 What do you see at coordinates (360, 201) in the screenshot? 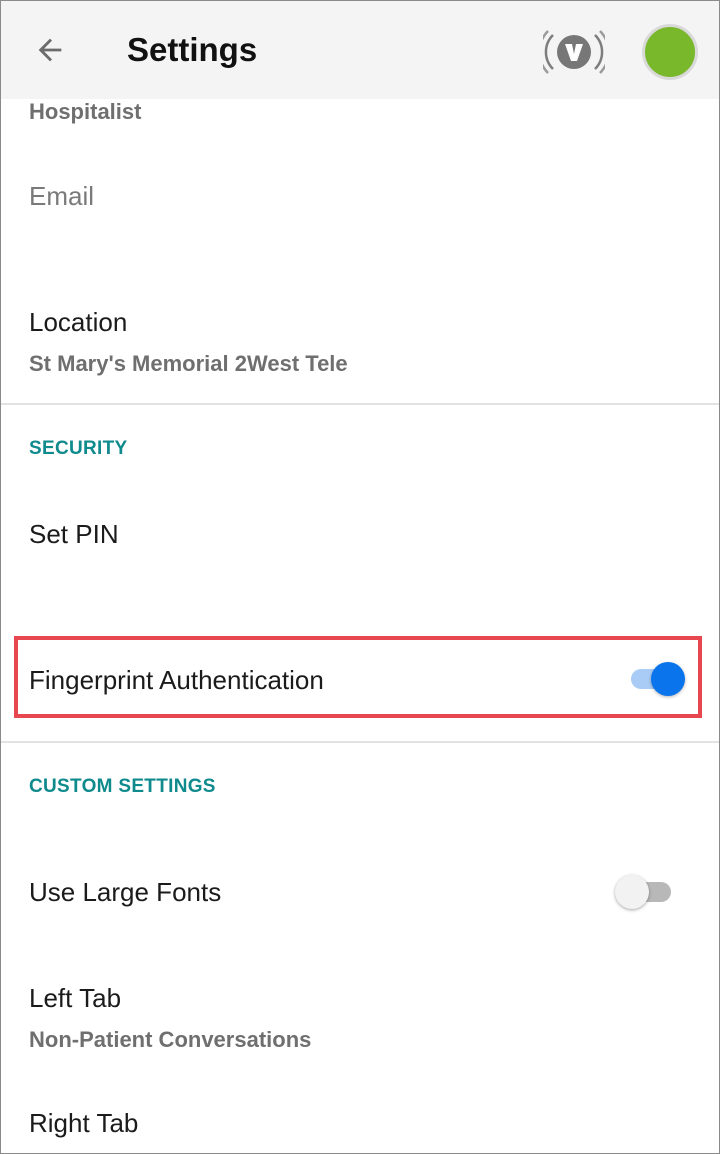
I see `email-row: Email` at bounding box center [360, 201].